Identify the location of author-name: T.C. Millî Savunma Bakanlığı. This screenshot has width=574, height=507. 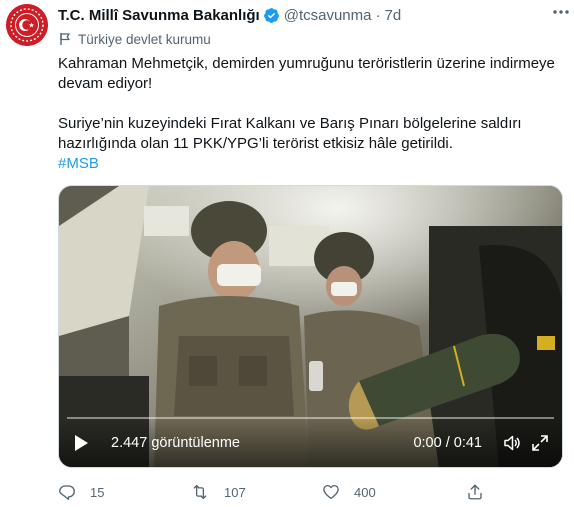
(159, 15).